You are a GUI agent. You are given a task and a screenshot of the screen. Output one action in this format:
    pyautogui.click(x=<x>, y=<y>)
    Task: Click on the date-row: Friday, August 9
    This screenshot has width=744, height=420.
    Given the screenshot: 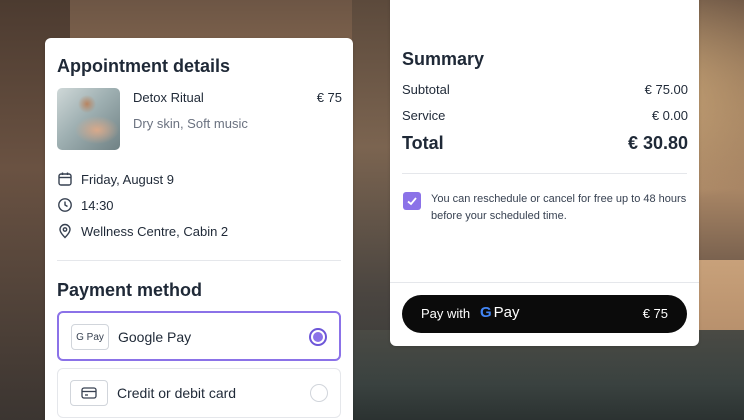 What is the action you would take?
    pyautogui.click(x=115, y=179)
    